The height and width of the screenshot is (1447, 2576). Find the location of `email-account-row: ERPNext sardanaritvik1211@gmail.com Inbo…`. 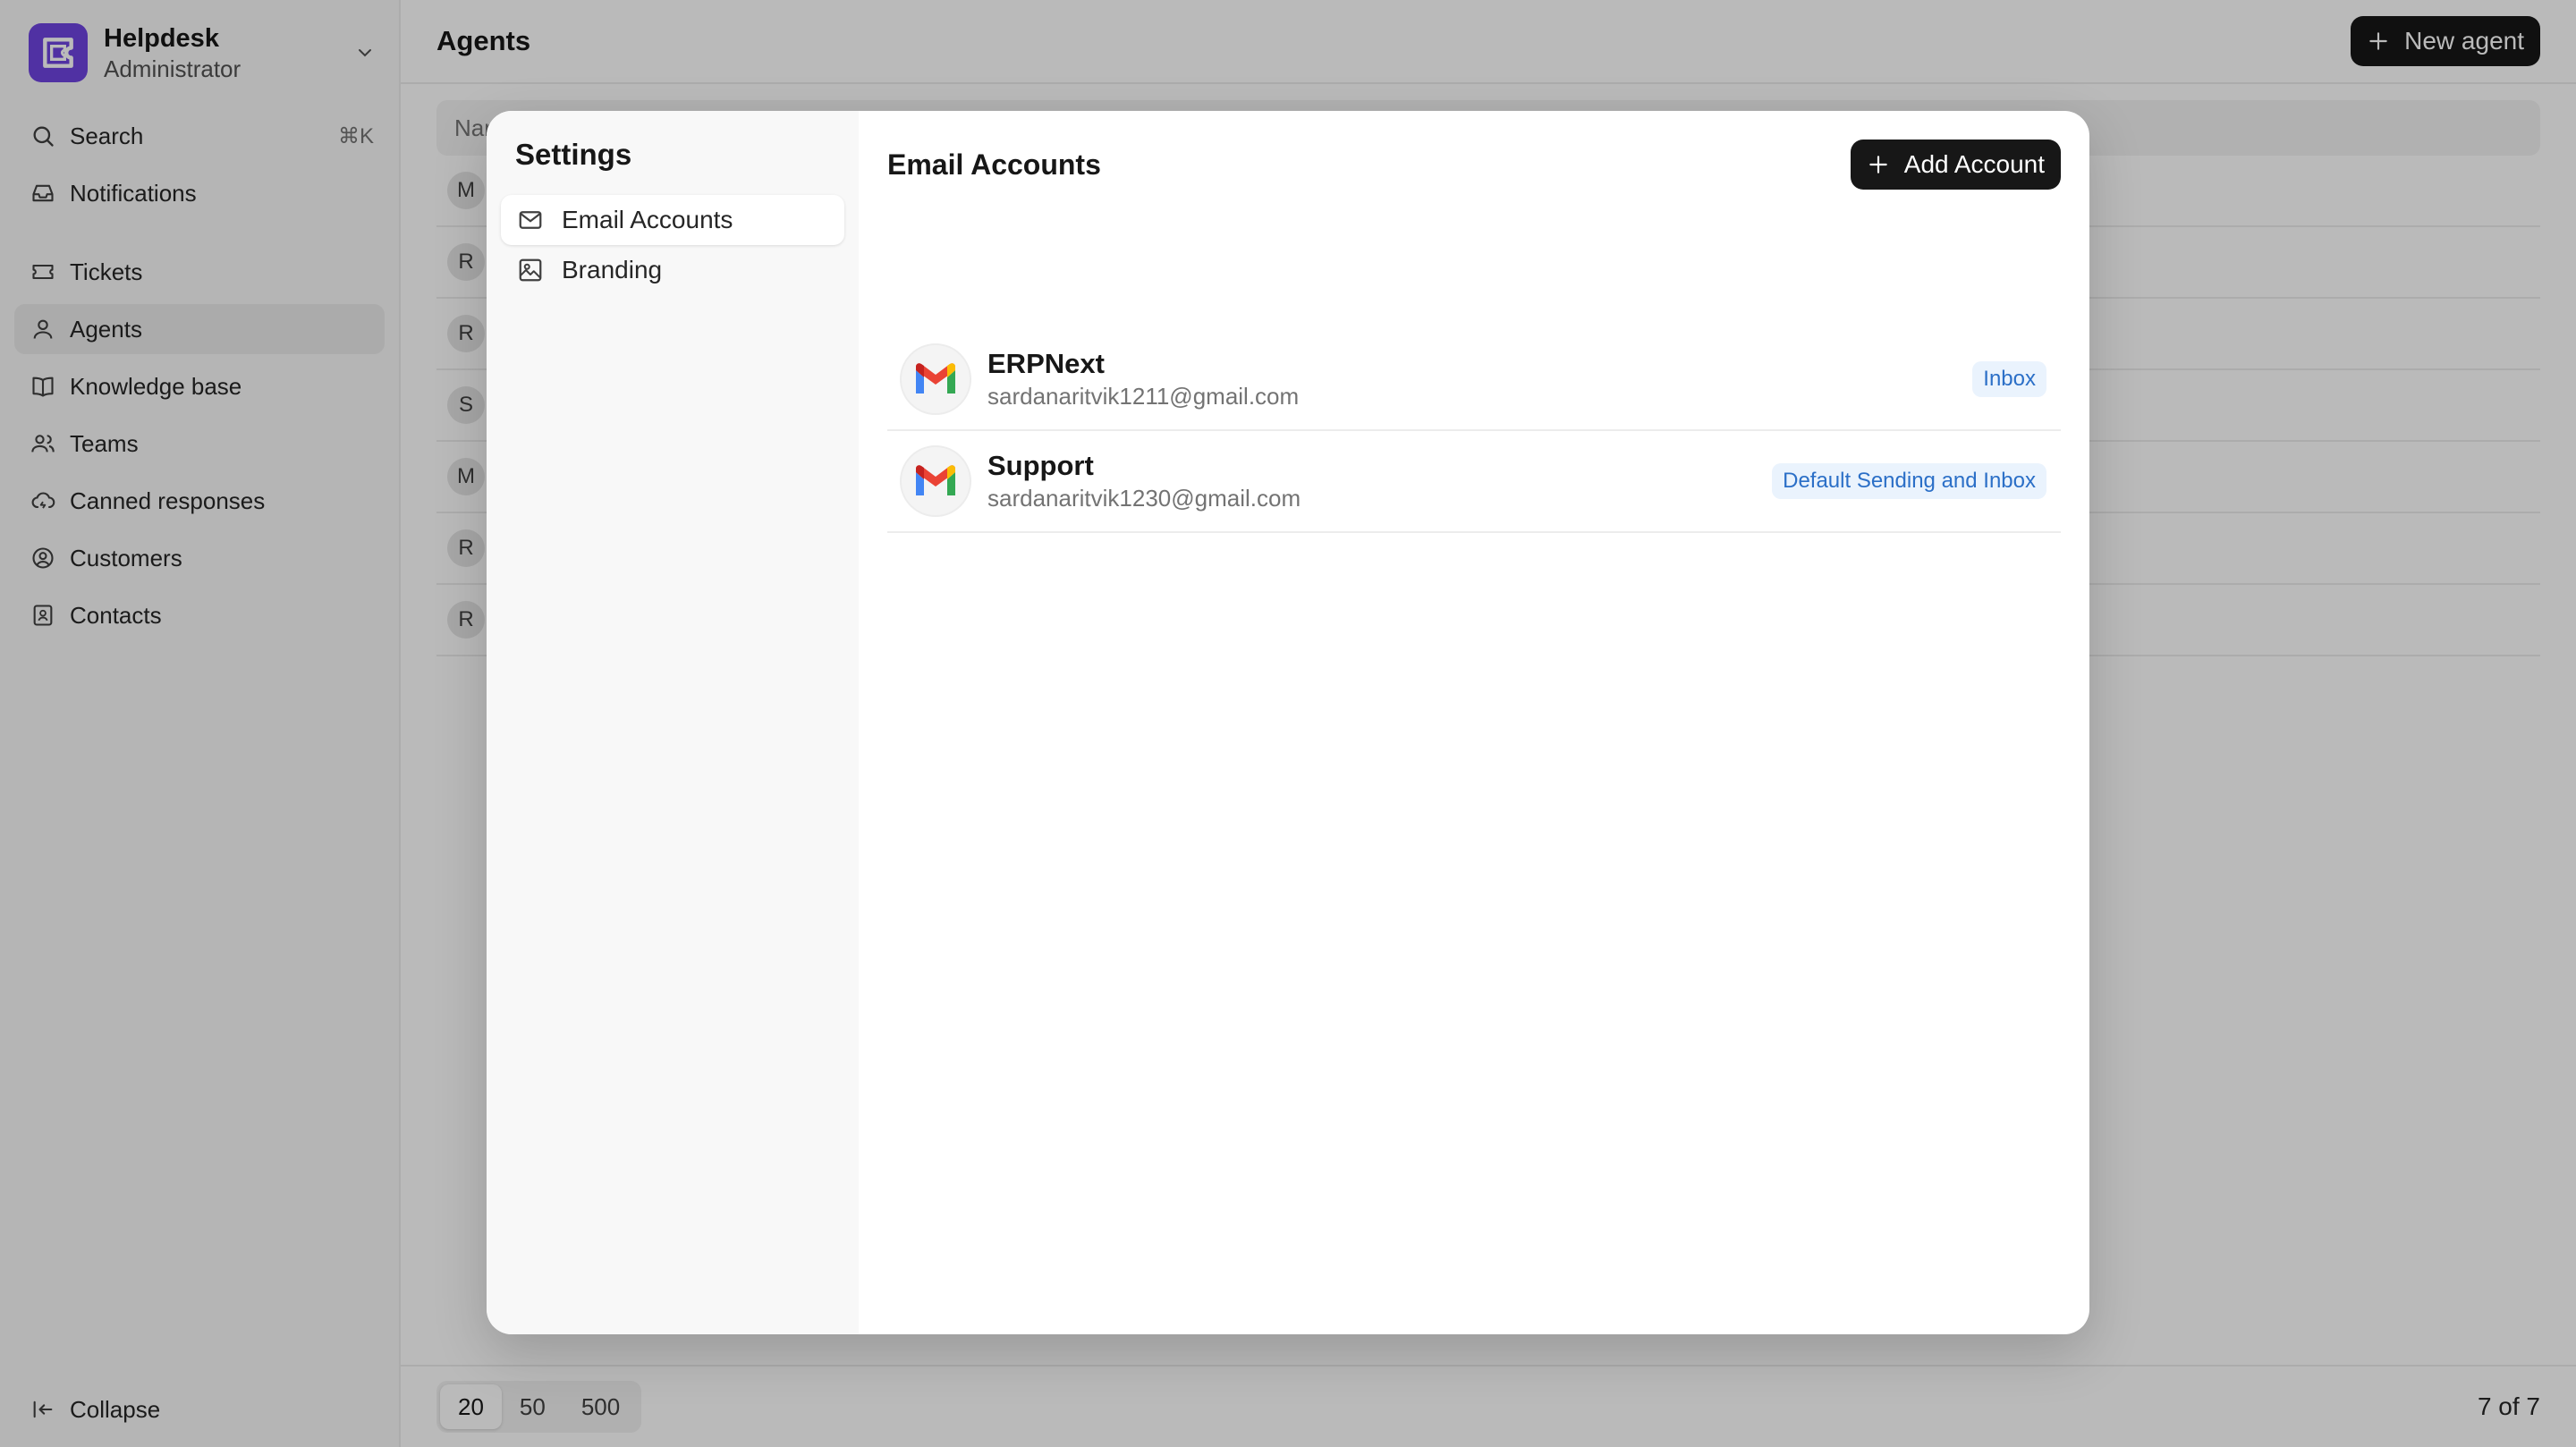

email-account-row: ERPNext sardanaritvik1211@gmail.com Inbo… is located at coordinates (1474, 380).